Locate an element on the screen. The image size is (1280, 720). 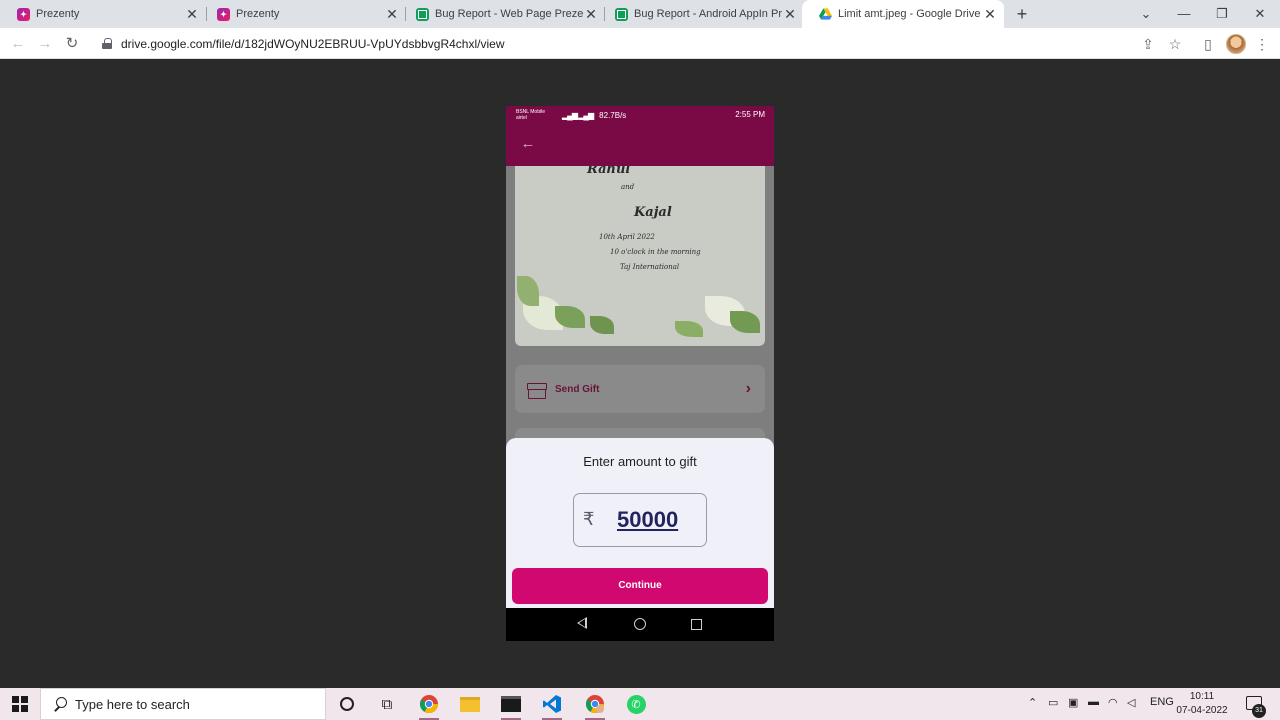
vscode-icon is located at coordinates (552, 706).